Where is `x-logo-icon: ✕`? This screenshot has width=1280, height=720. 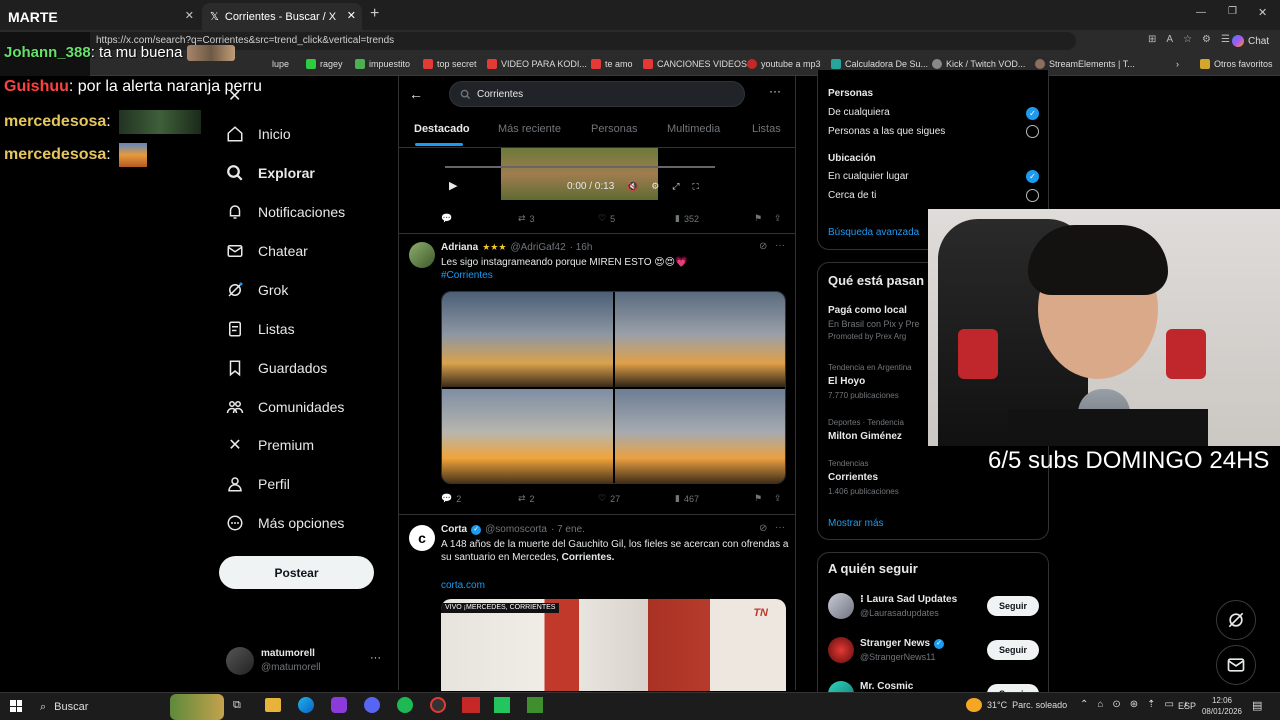
x-logo-icon: ✕ is located at coordinates (234, 96).